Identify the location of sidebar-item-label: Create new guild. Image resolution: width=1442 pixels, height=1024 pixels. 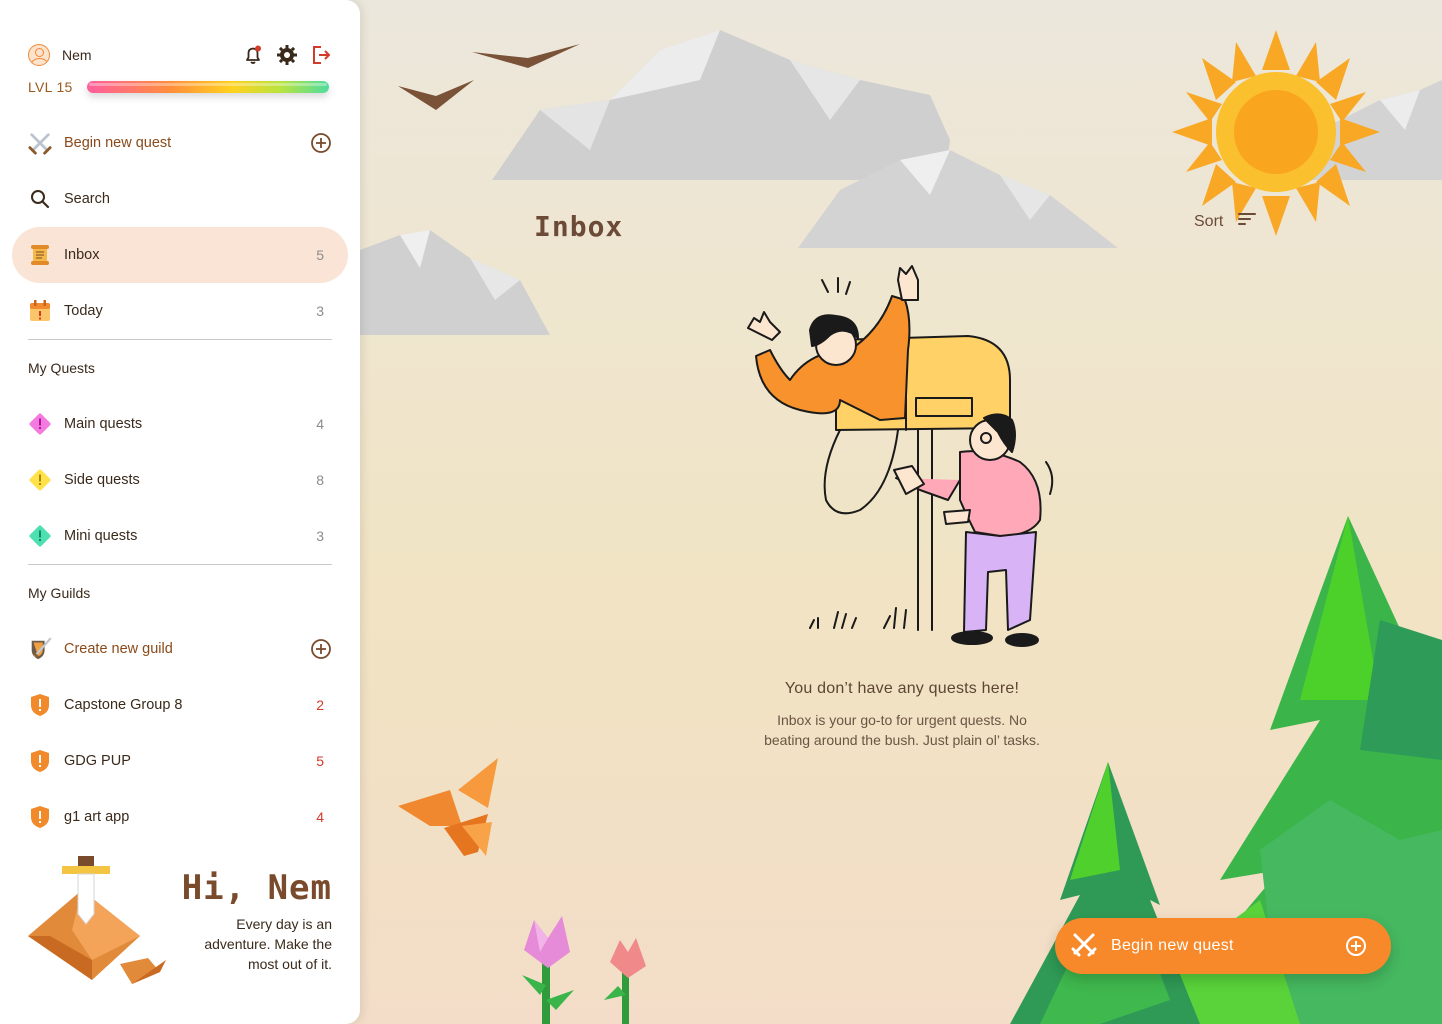
(118, 649).